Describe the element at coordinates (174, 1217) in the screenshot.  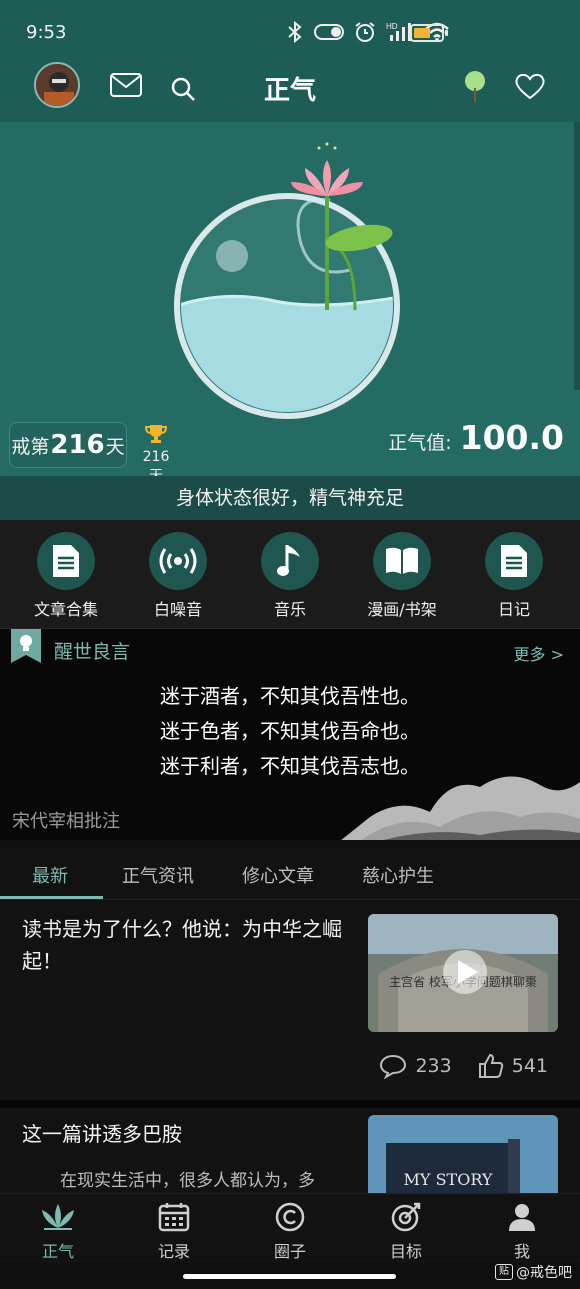
I see `calendar-icon` at that location.